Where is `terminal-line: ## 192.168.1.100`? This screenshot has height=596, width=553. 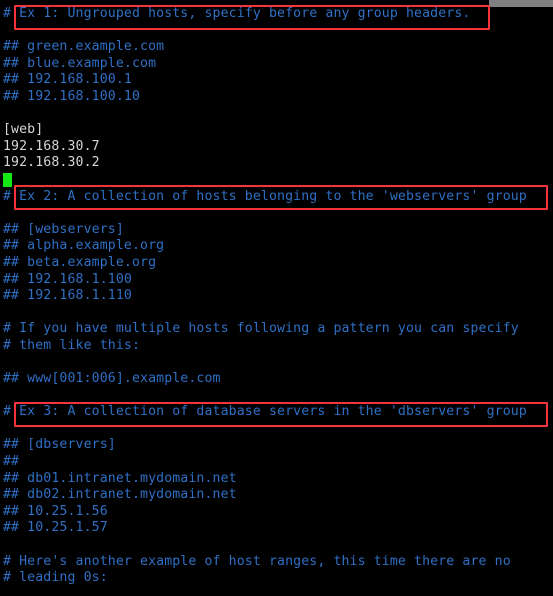 terminal-line: ## 192.168.1.100 is located at coordinates (67, 279).